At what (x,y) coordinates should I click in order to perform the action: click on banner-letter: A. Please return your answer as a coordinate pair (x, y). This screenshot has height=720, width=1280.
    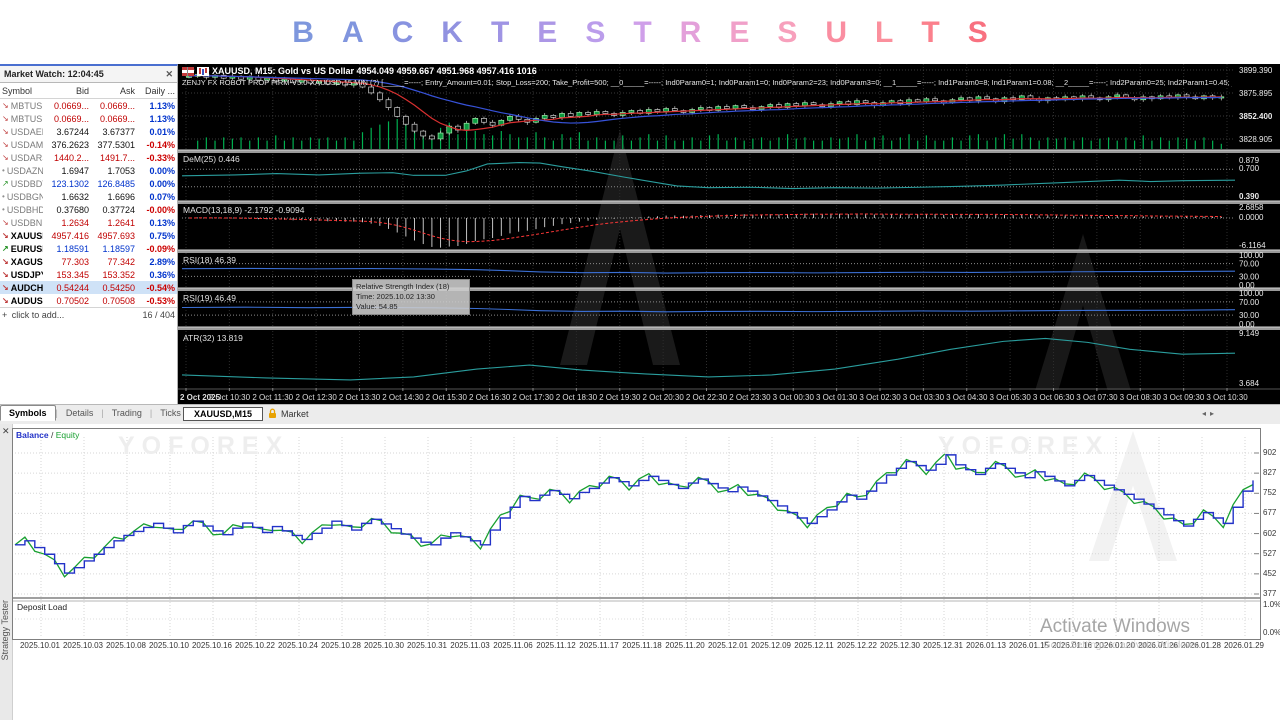
    Looking at the image, I should click on (352, 32).